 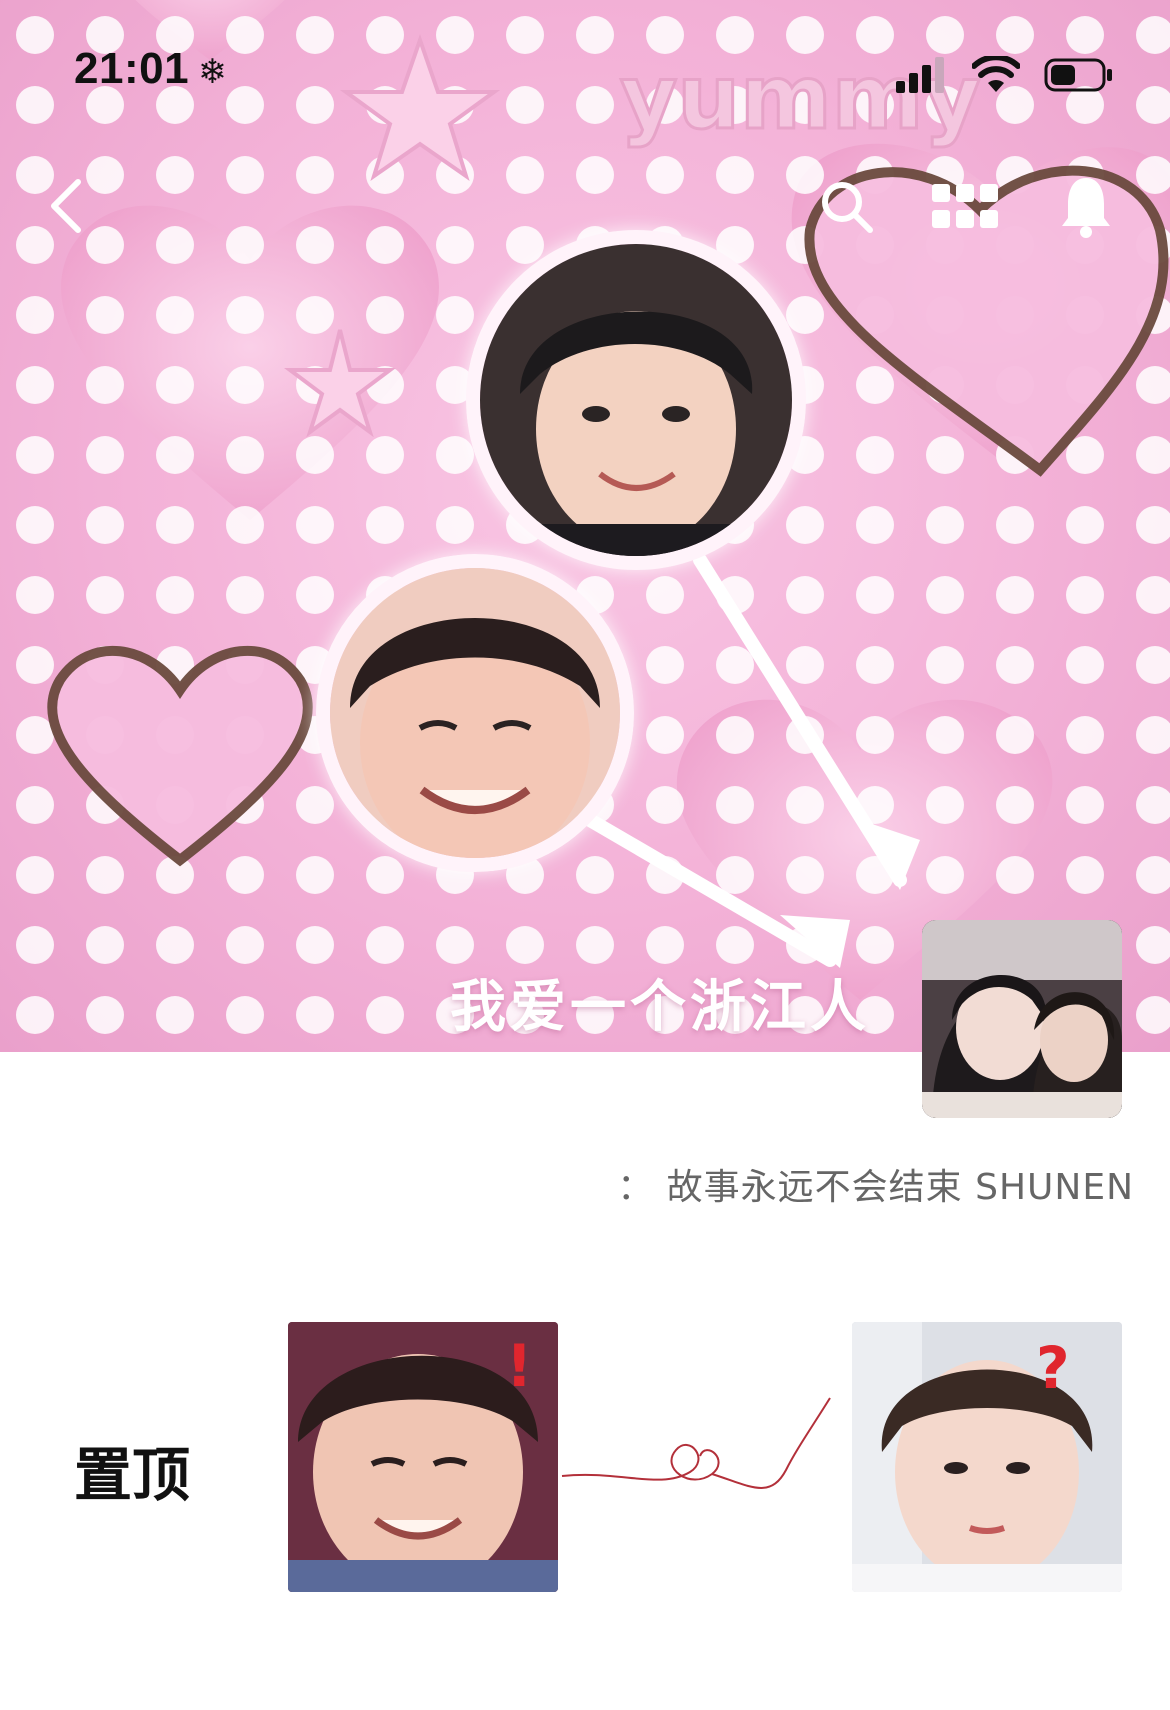 I want to click on battery-icon, so click(x=1078, y=75).